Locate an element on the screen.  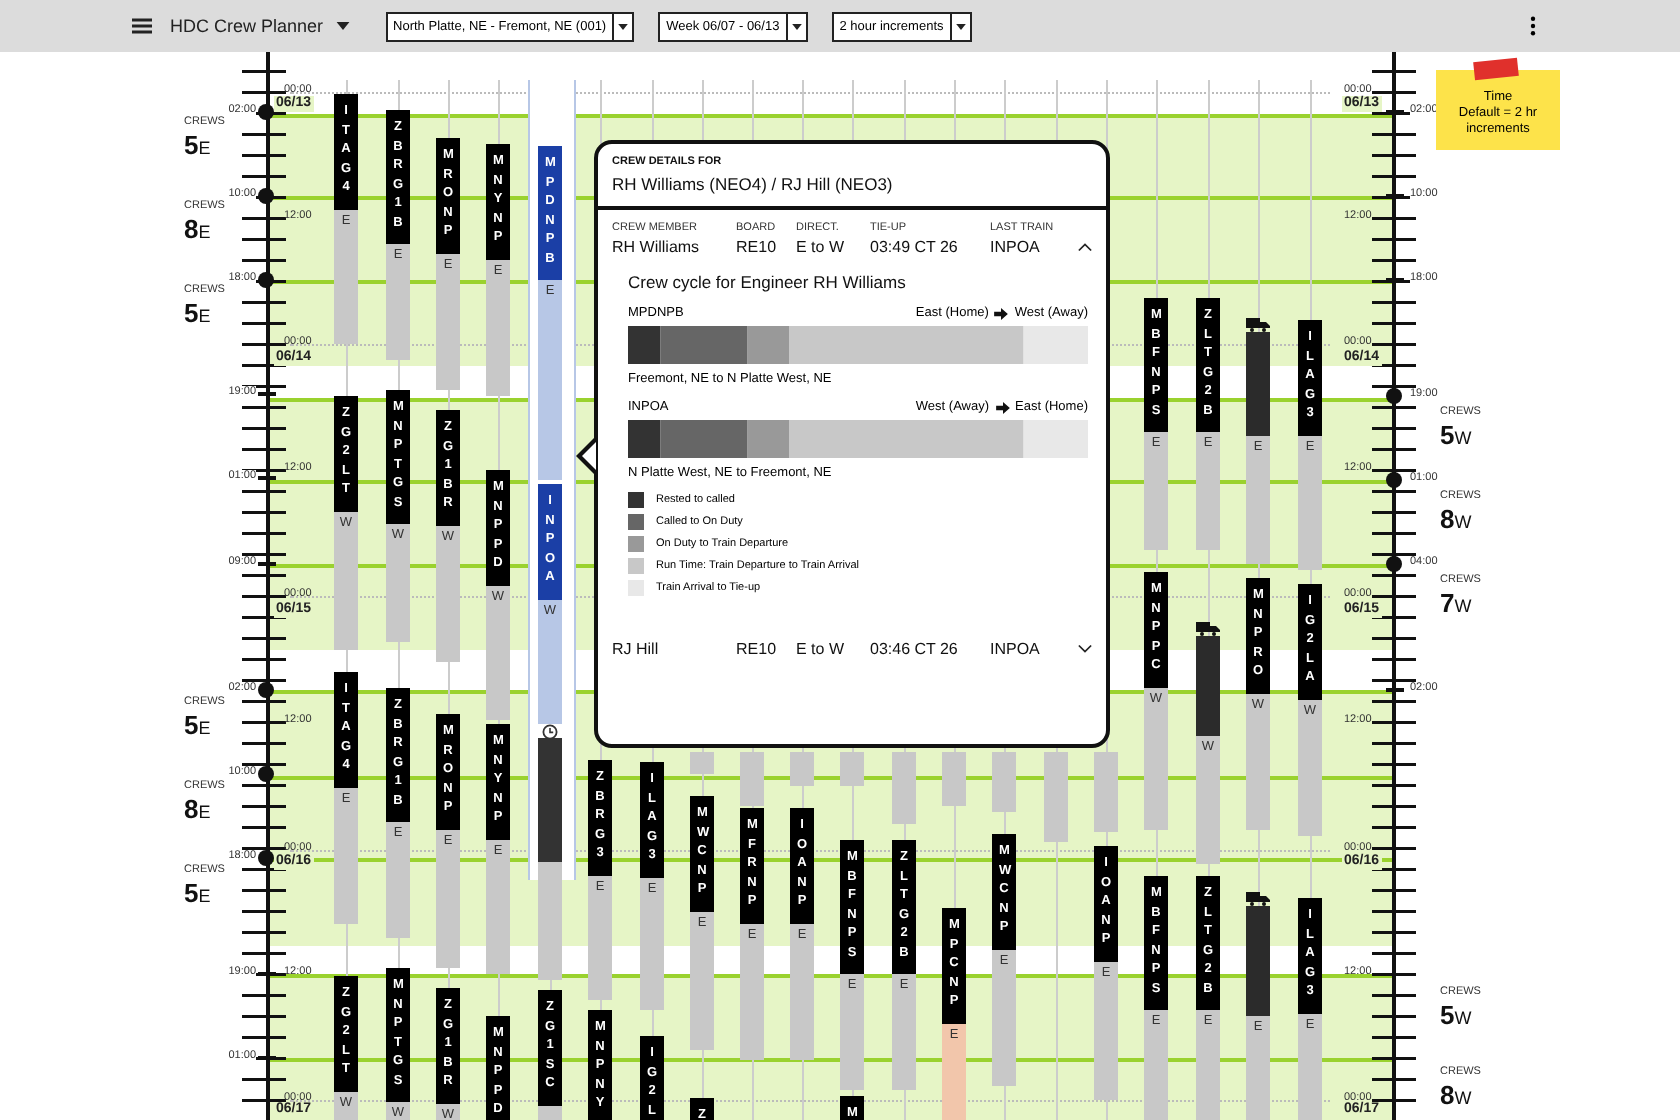
crew-count: 7W is located at coordinates (1456, 605).